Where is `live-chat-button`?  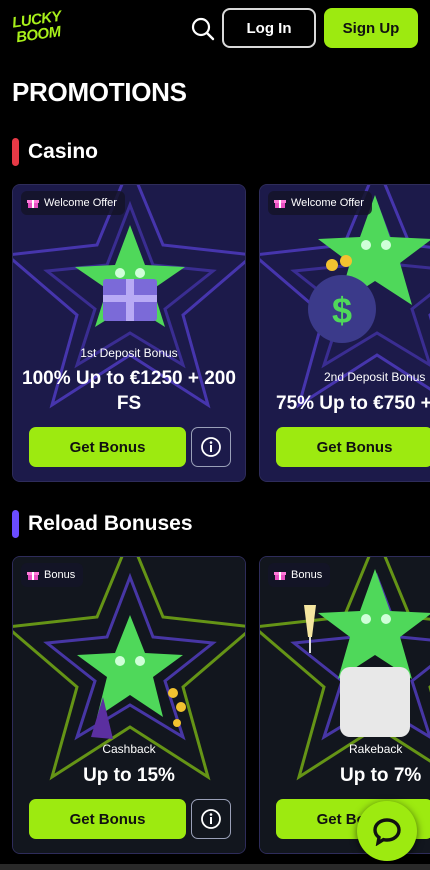
live-chat-button is located at coordinates (387, 831).